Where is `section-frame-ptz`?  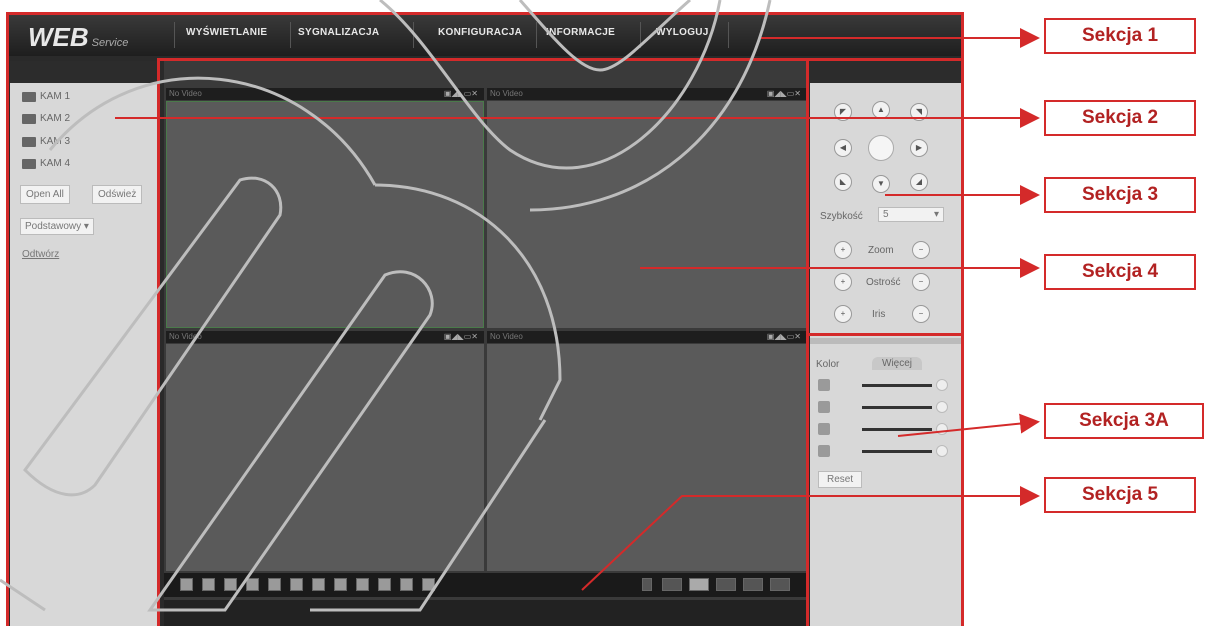 section-frame-ptz is located at coordinates (885, 197).